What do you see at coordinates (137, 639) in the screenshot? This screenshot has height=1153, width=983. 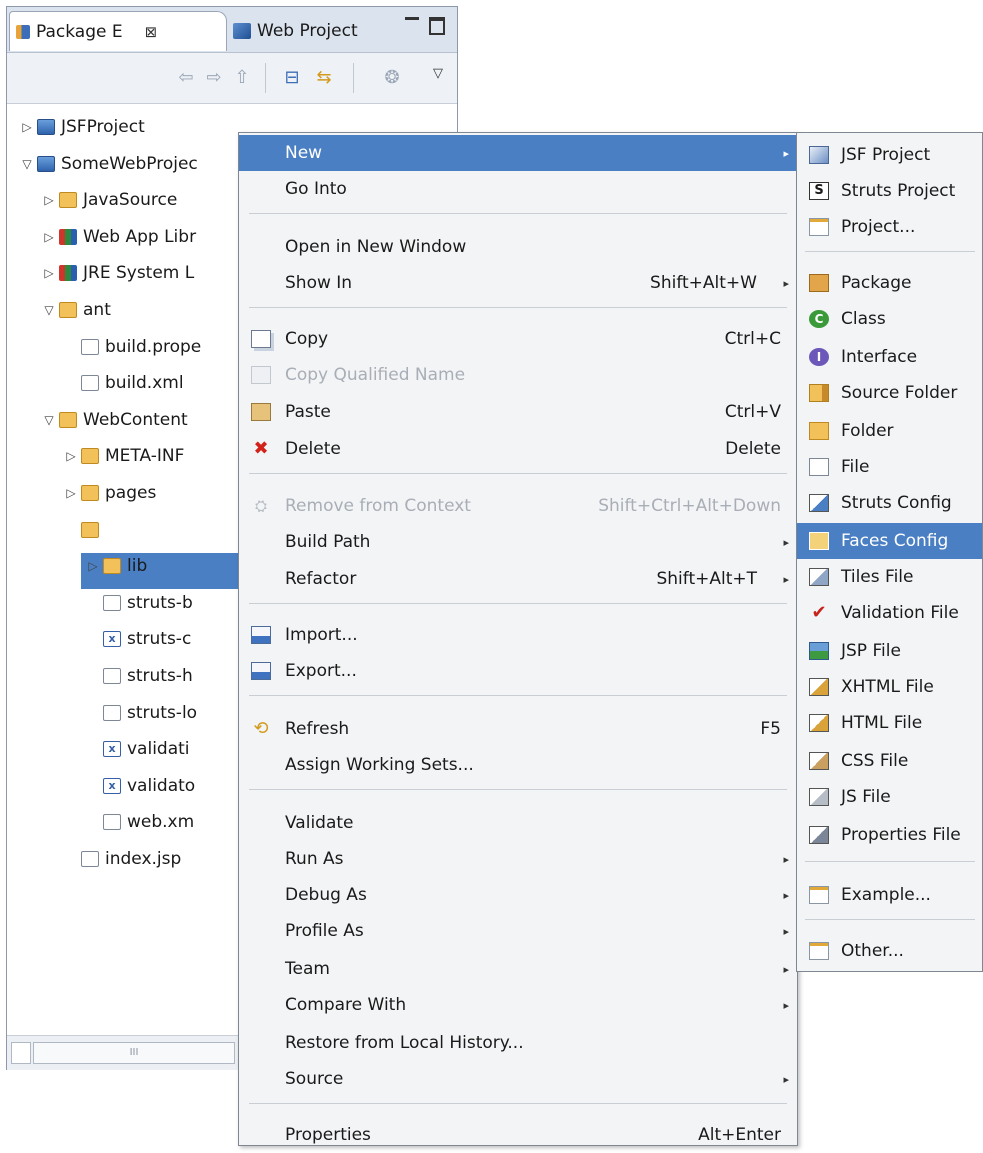 I see `tree-item: x struts-c` at bounding box center [137, 639].